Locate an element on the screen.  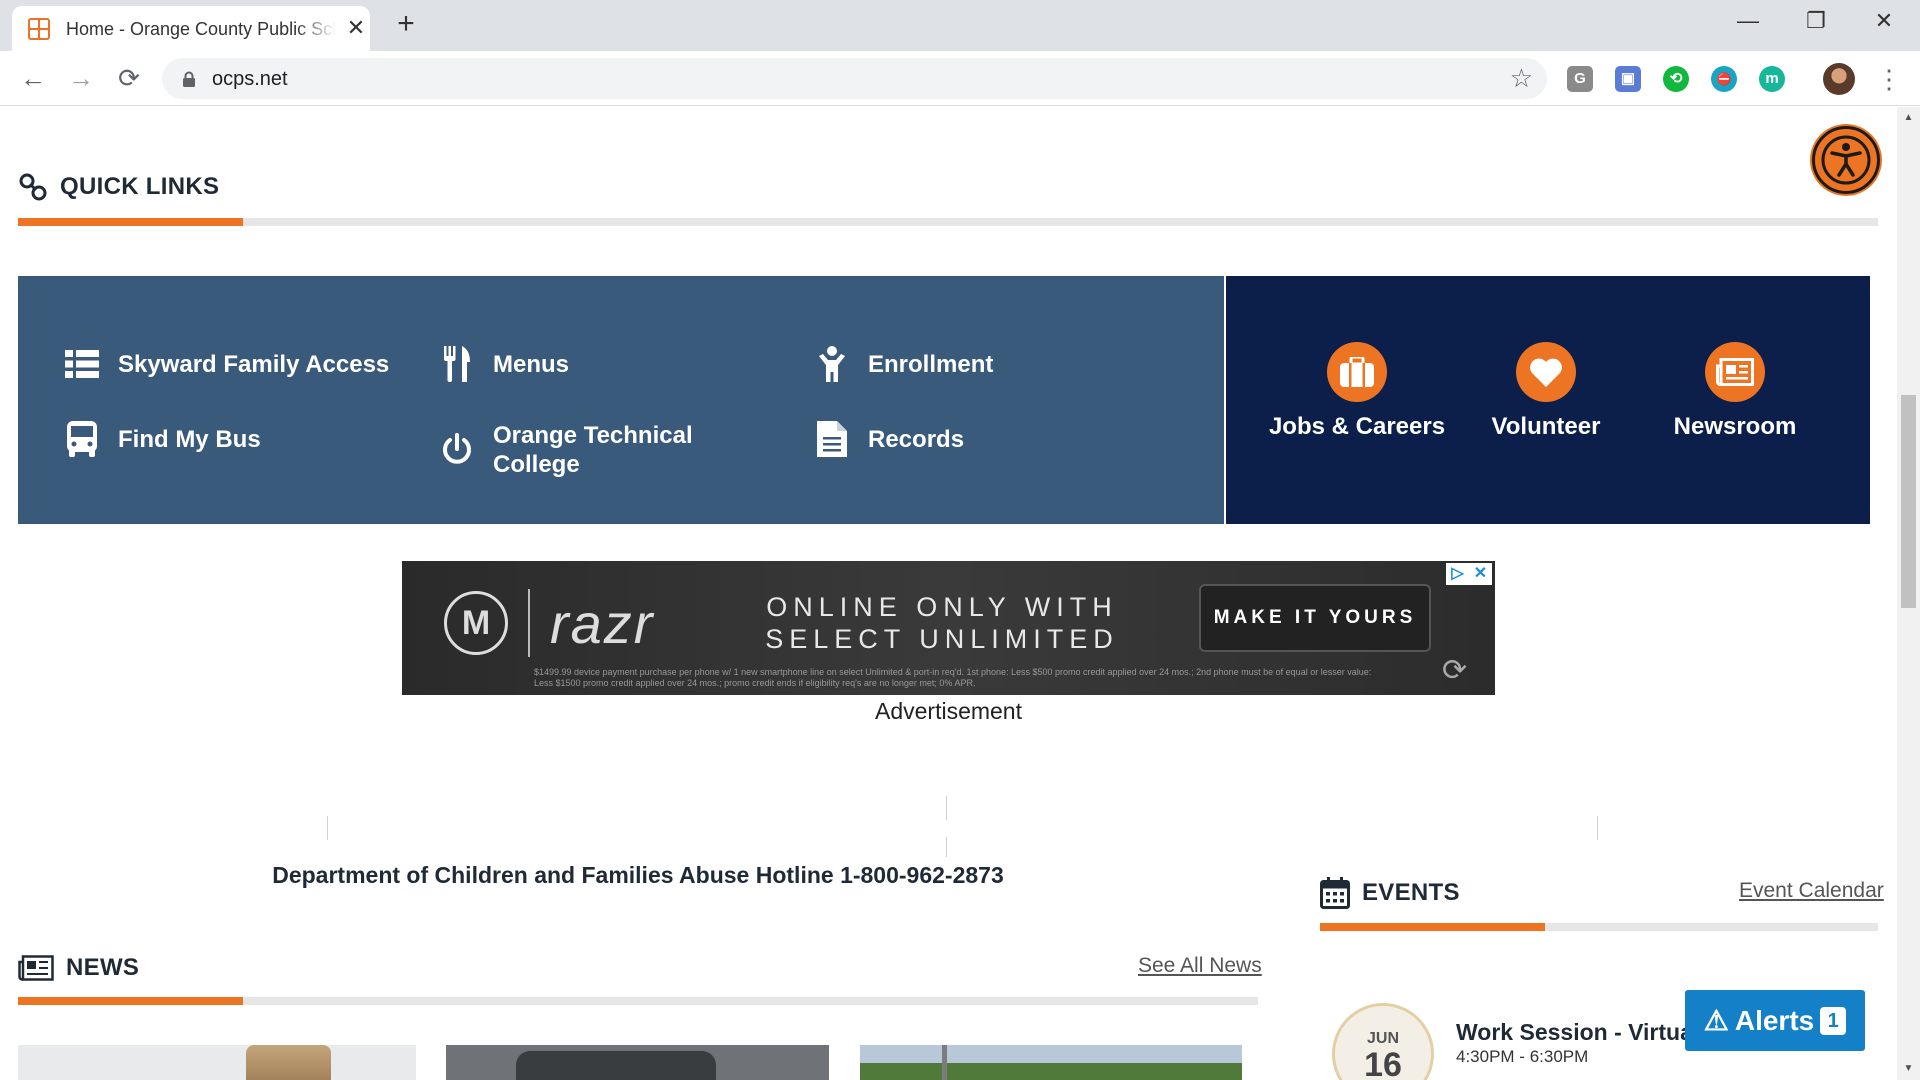
quick-links-header: QUICK LINKS is located at coordinates (118, 187).